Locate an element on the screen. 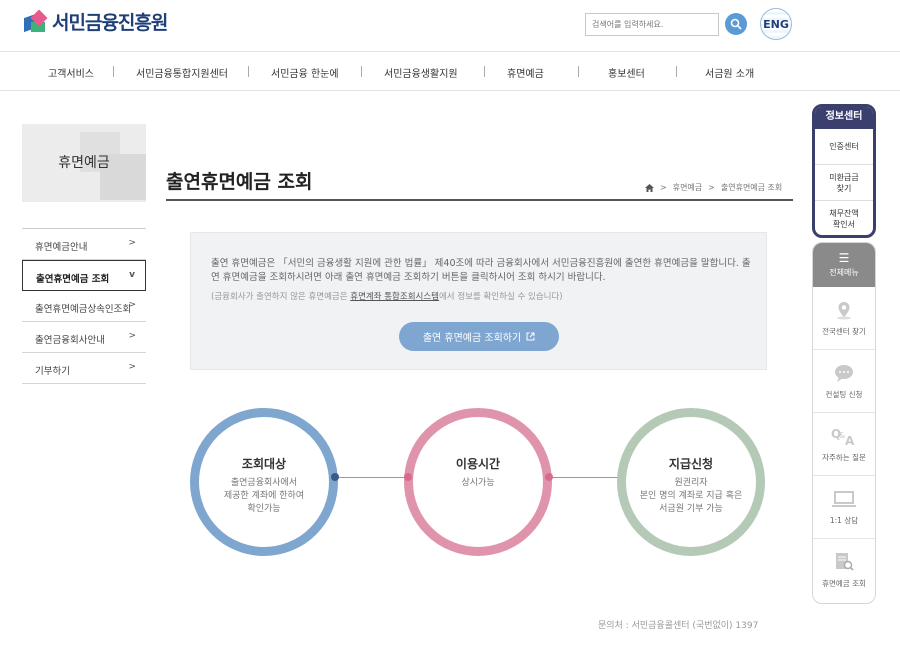 This screenshot has width=900, height=649. chevron-down-icon: v is located at coordinates (132, 275).